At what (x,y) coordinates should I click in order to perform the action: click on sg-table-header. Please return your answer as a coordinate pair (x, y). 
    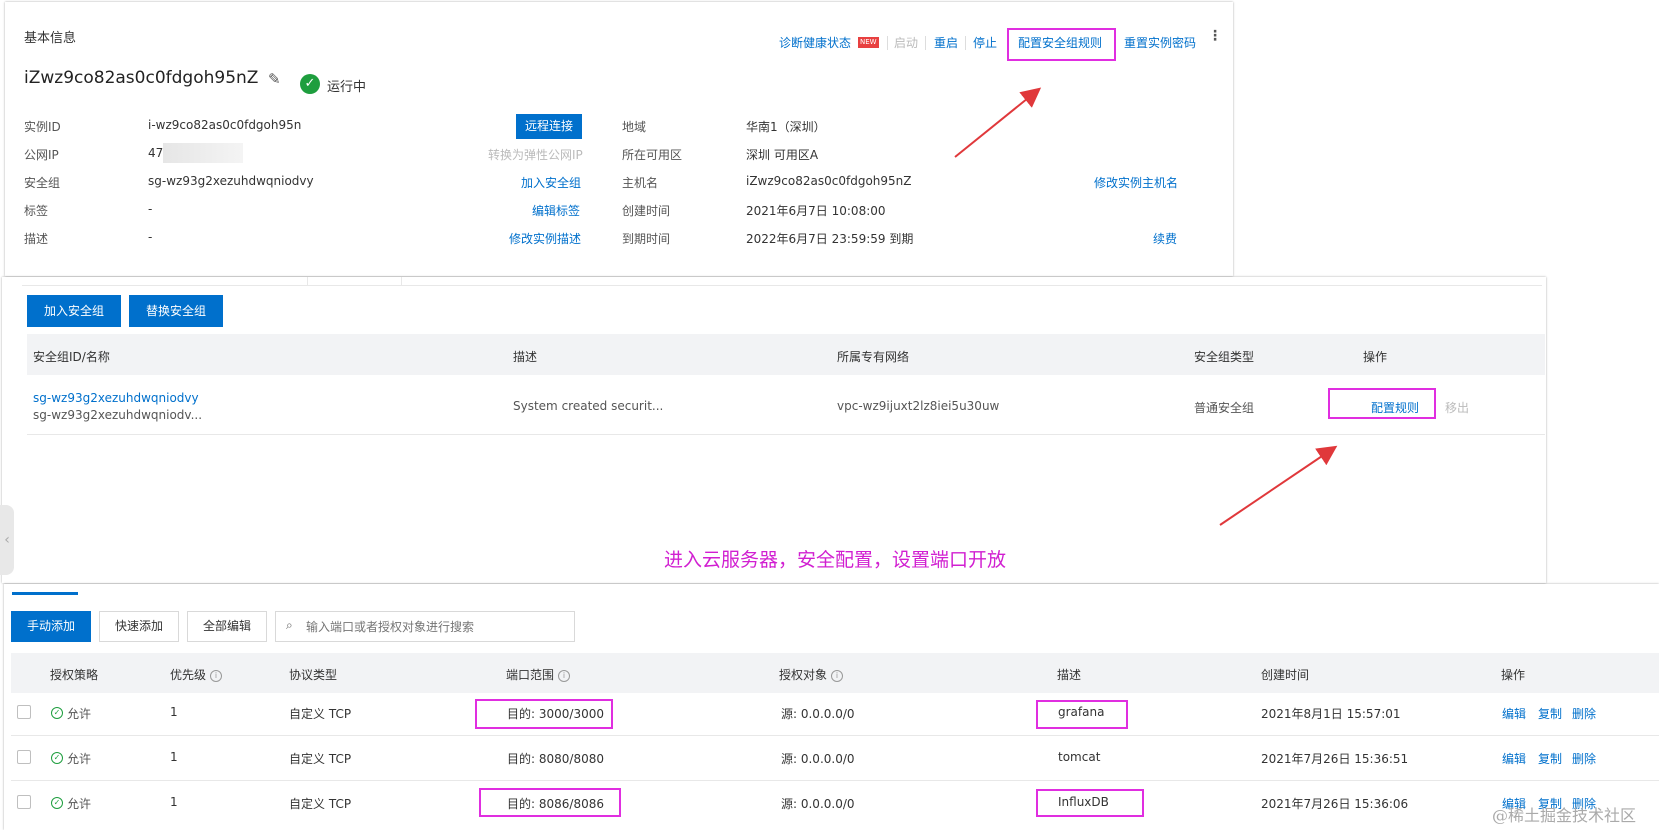
    Looking at the image, I should click on (786, 354).